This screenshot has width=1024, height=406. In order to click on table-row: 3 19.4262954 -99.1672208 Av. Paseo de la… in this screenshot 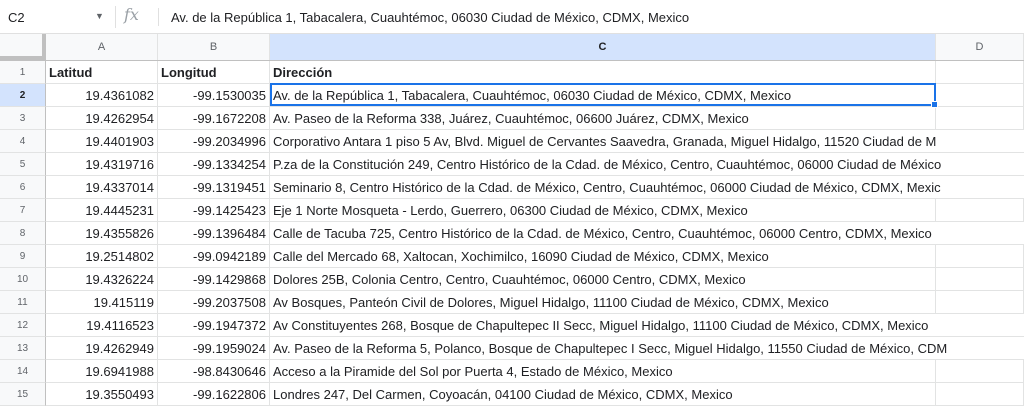, I will do `click(512, 118)`.